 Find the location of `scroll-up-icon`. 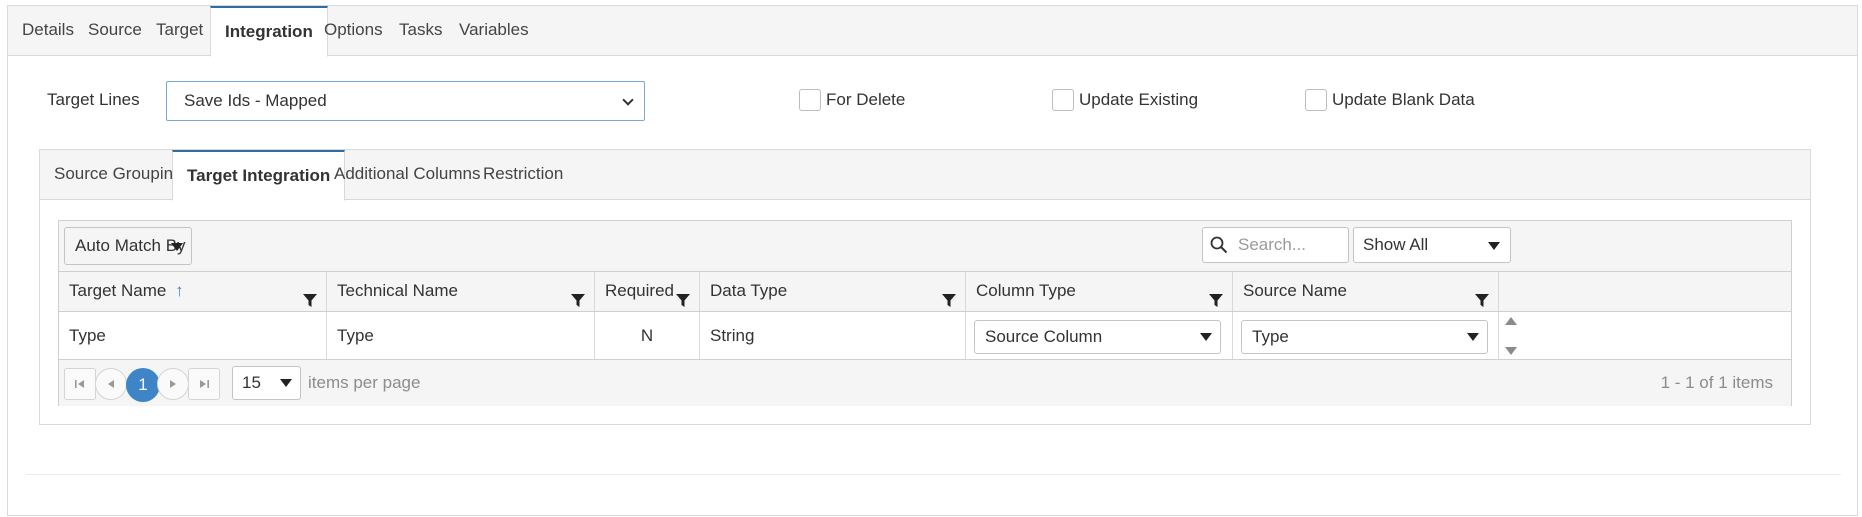

scroll-up-icon is located at coordinates (1511, 321).